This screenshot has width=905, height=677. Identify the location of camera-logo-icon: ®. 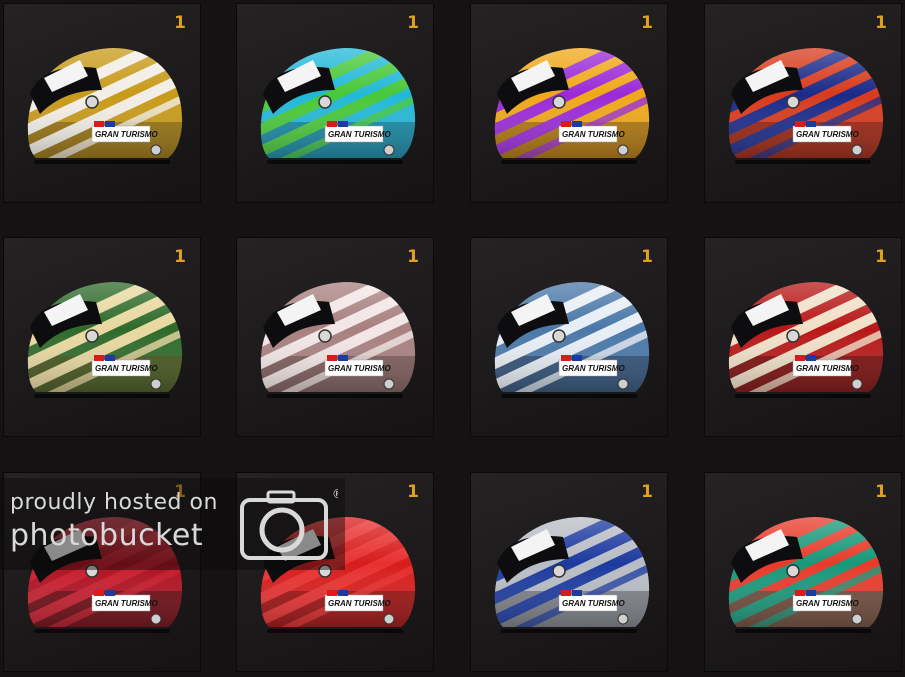
(289, 523).